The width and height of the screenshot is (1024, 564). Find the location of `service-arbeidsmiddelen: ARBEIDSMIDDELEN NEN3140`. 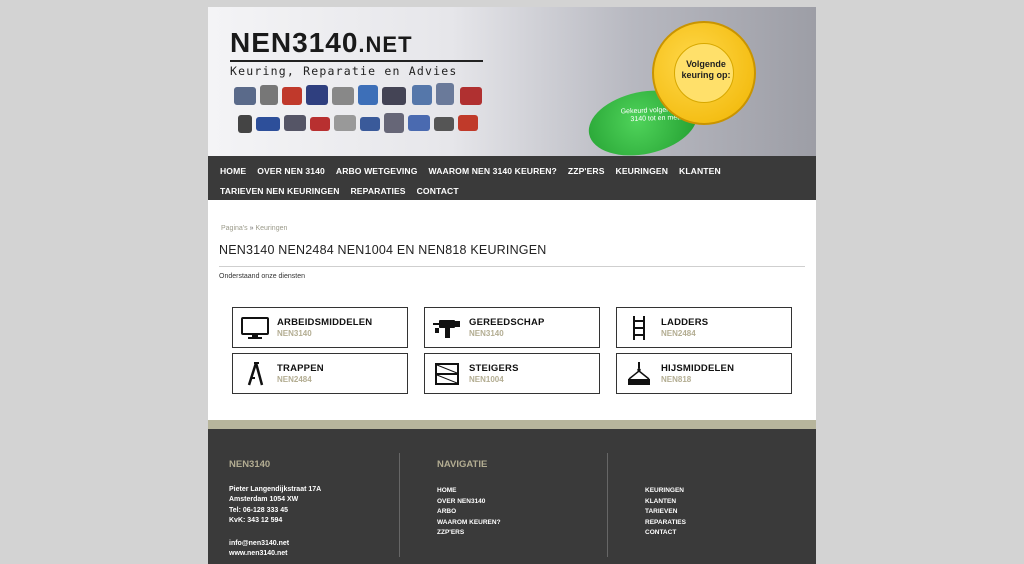

service-arbeidsmiddelen: ARBEIDSMIDDELEN NEN3140 is located at coordinates (320, 327).